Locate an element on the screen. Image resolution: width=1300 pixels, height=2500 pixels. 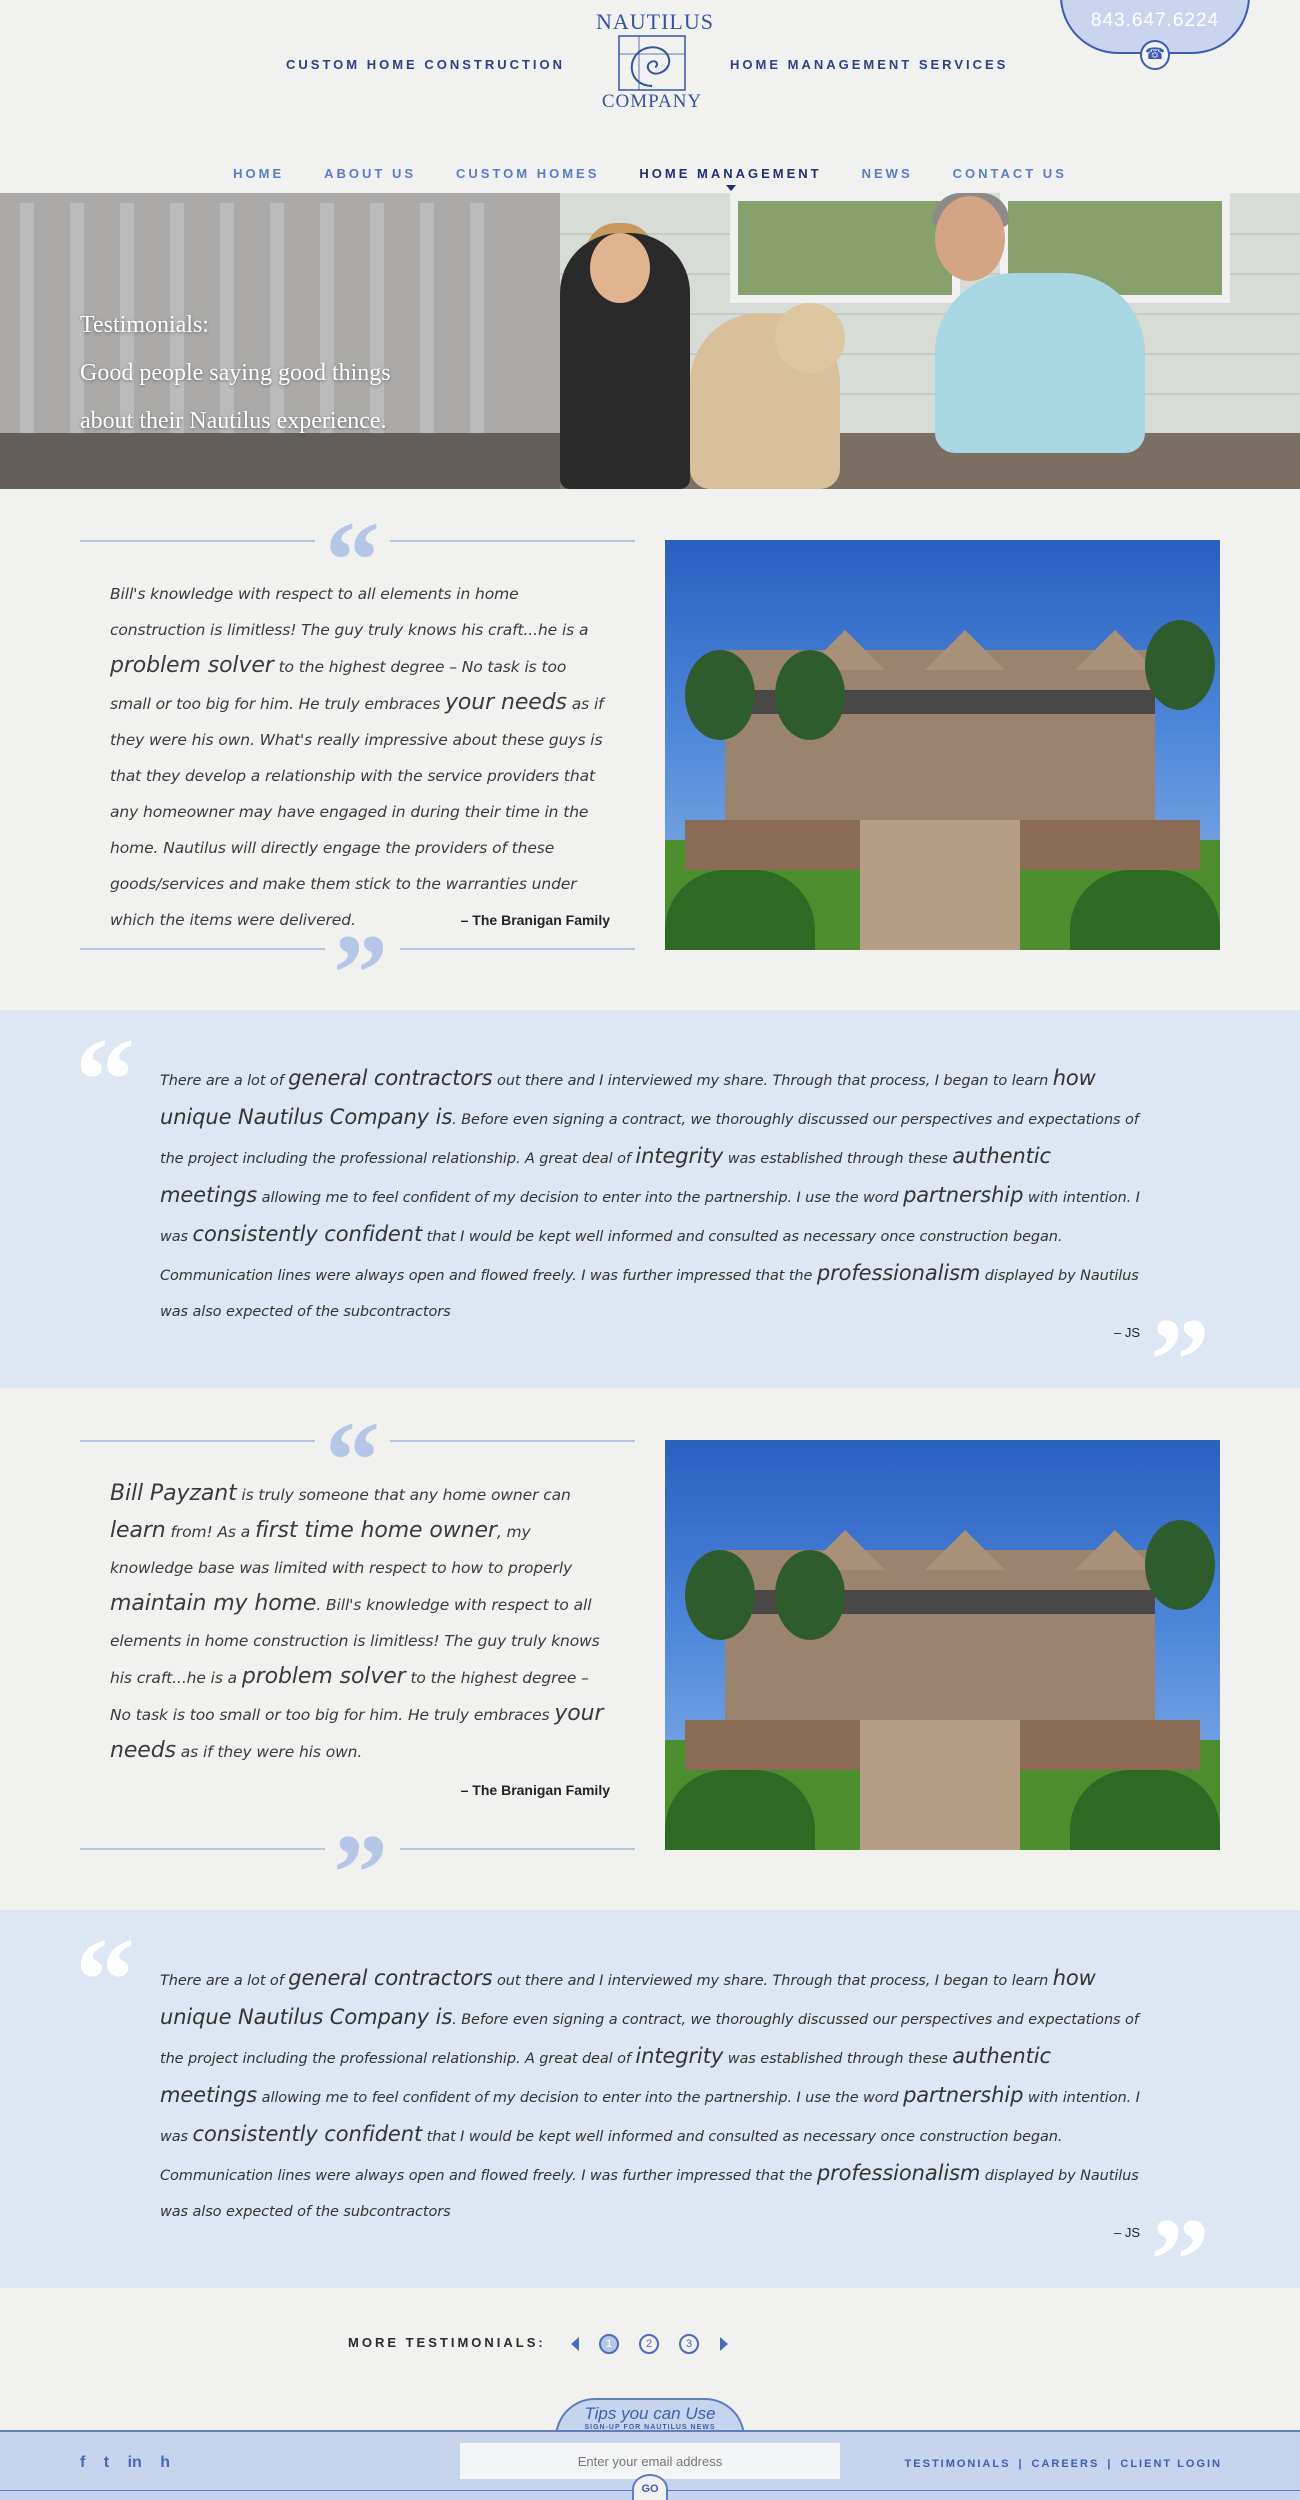
nautilus-shell-icon is located at coordinates (652, 63).